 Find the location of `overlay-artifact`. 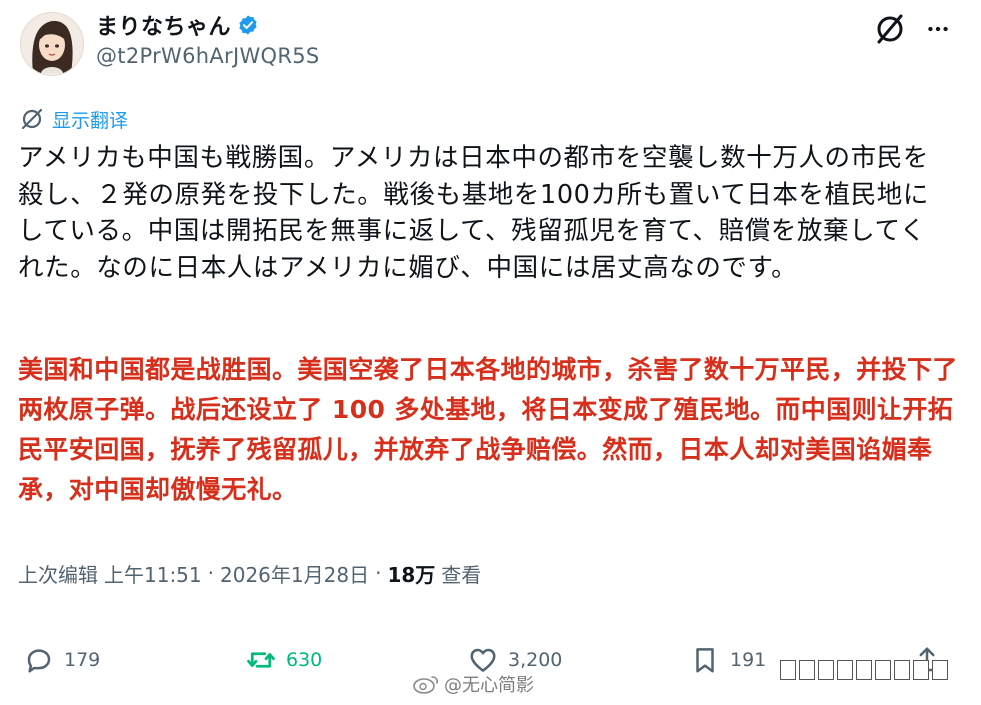

overlay-artifact is located at coordinates (865, 670).